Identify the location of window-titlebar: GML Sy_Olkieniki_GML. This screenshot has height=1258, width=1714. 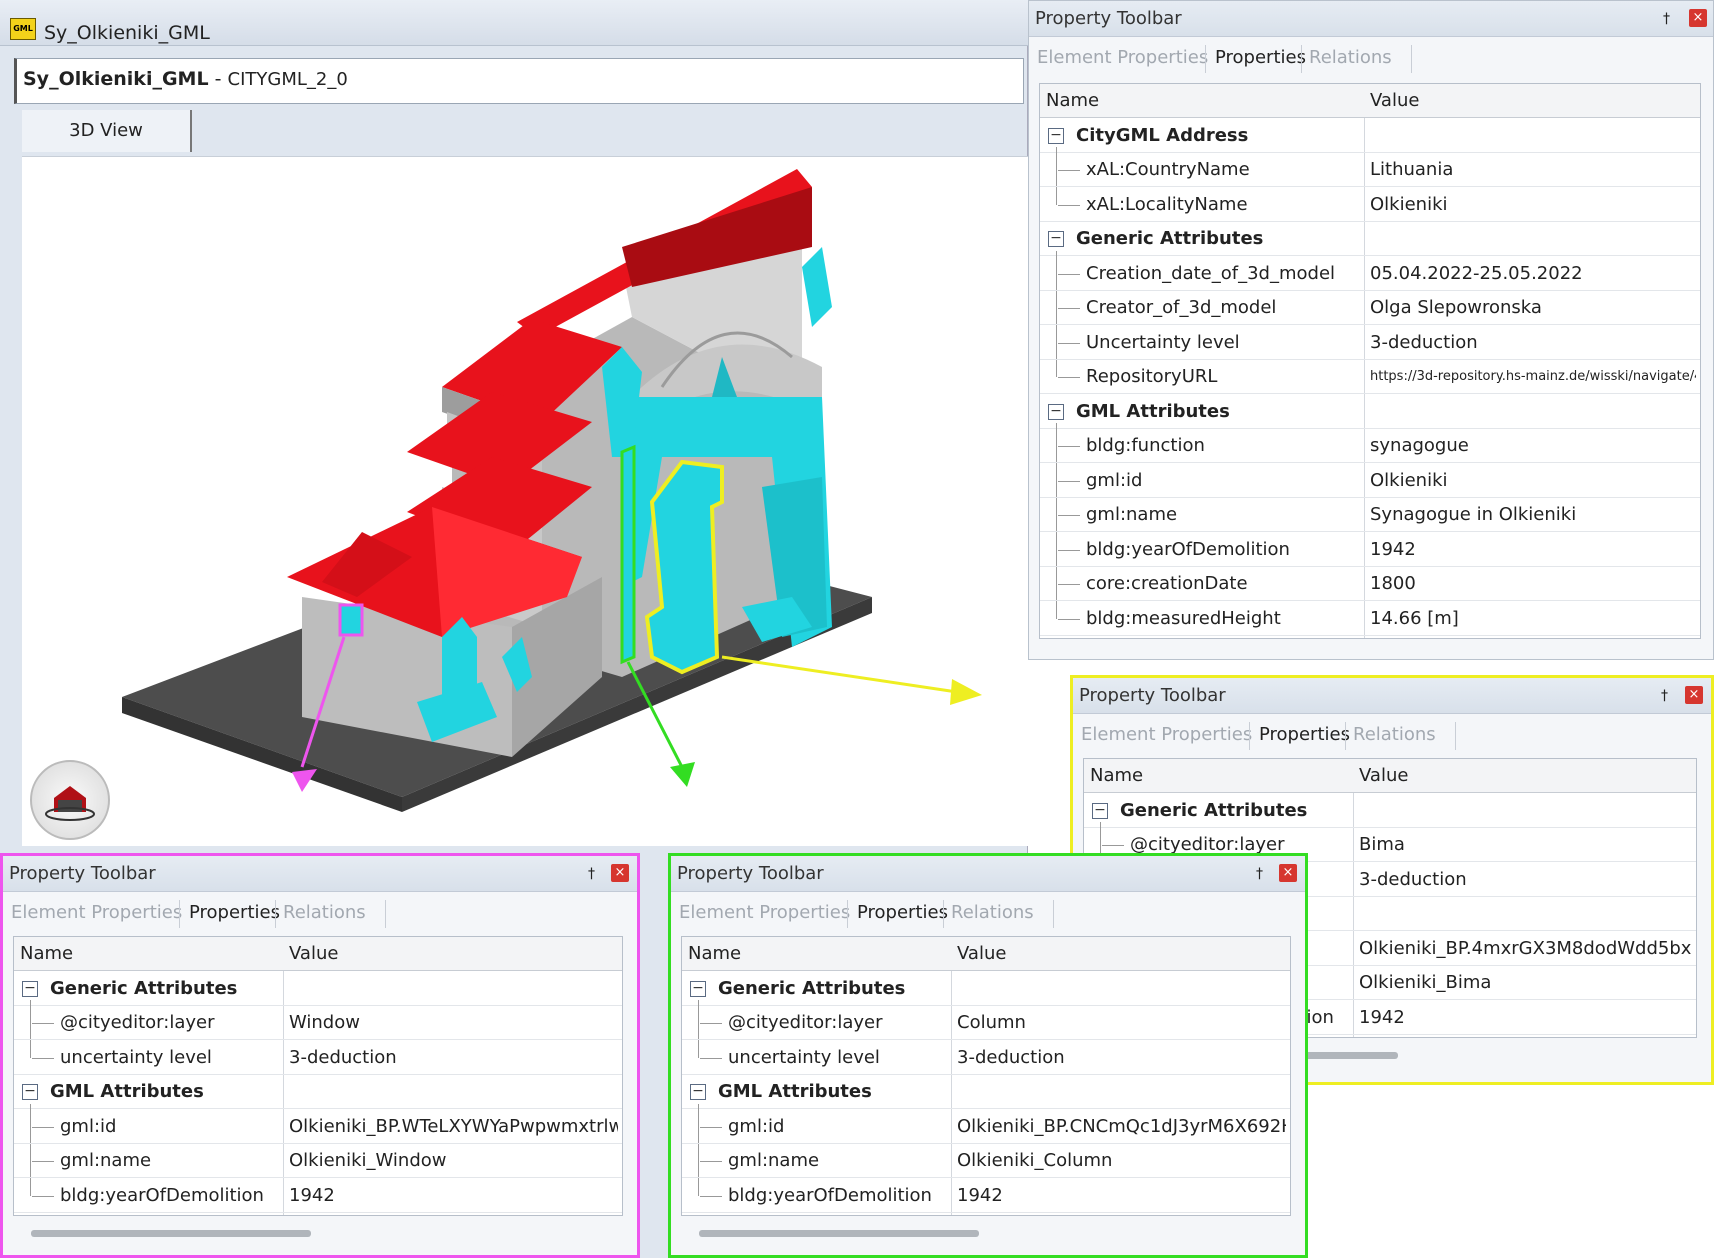
(514, 23).